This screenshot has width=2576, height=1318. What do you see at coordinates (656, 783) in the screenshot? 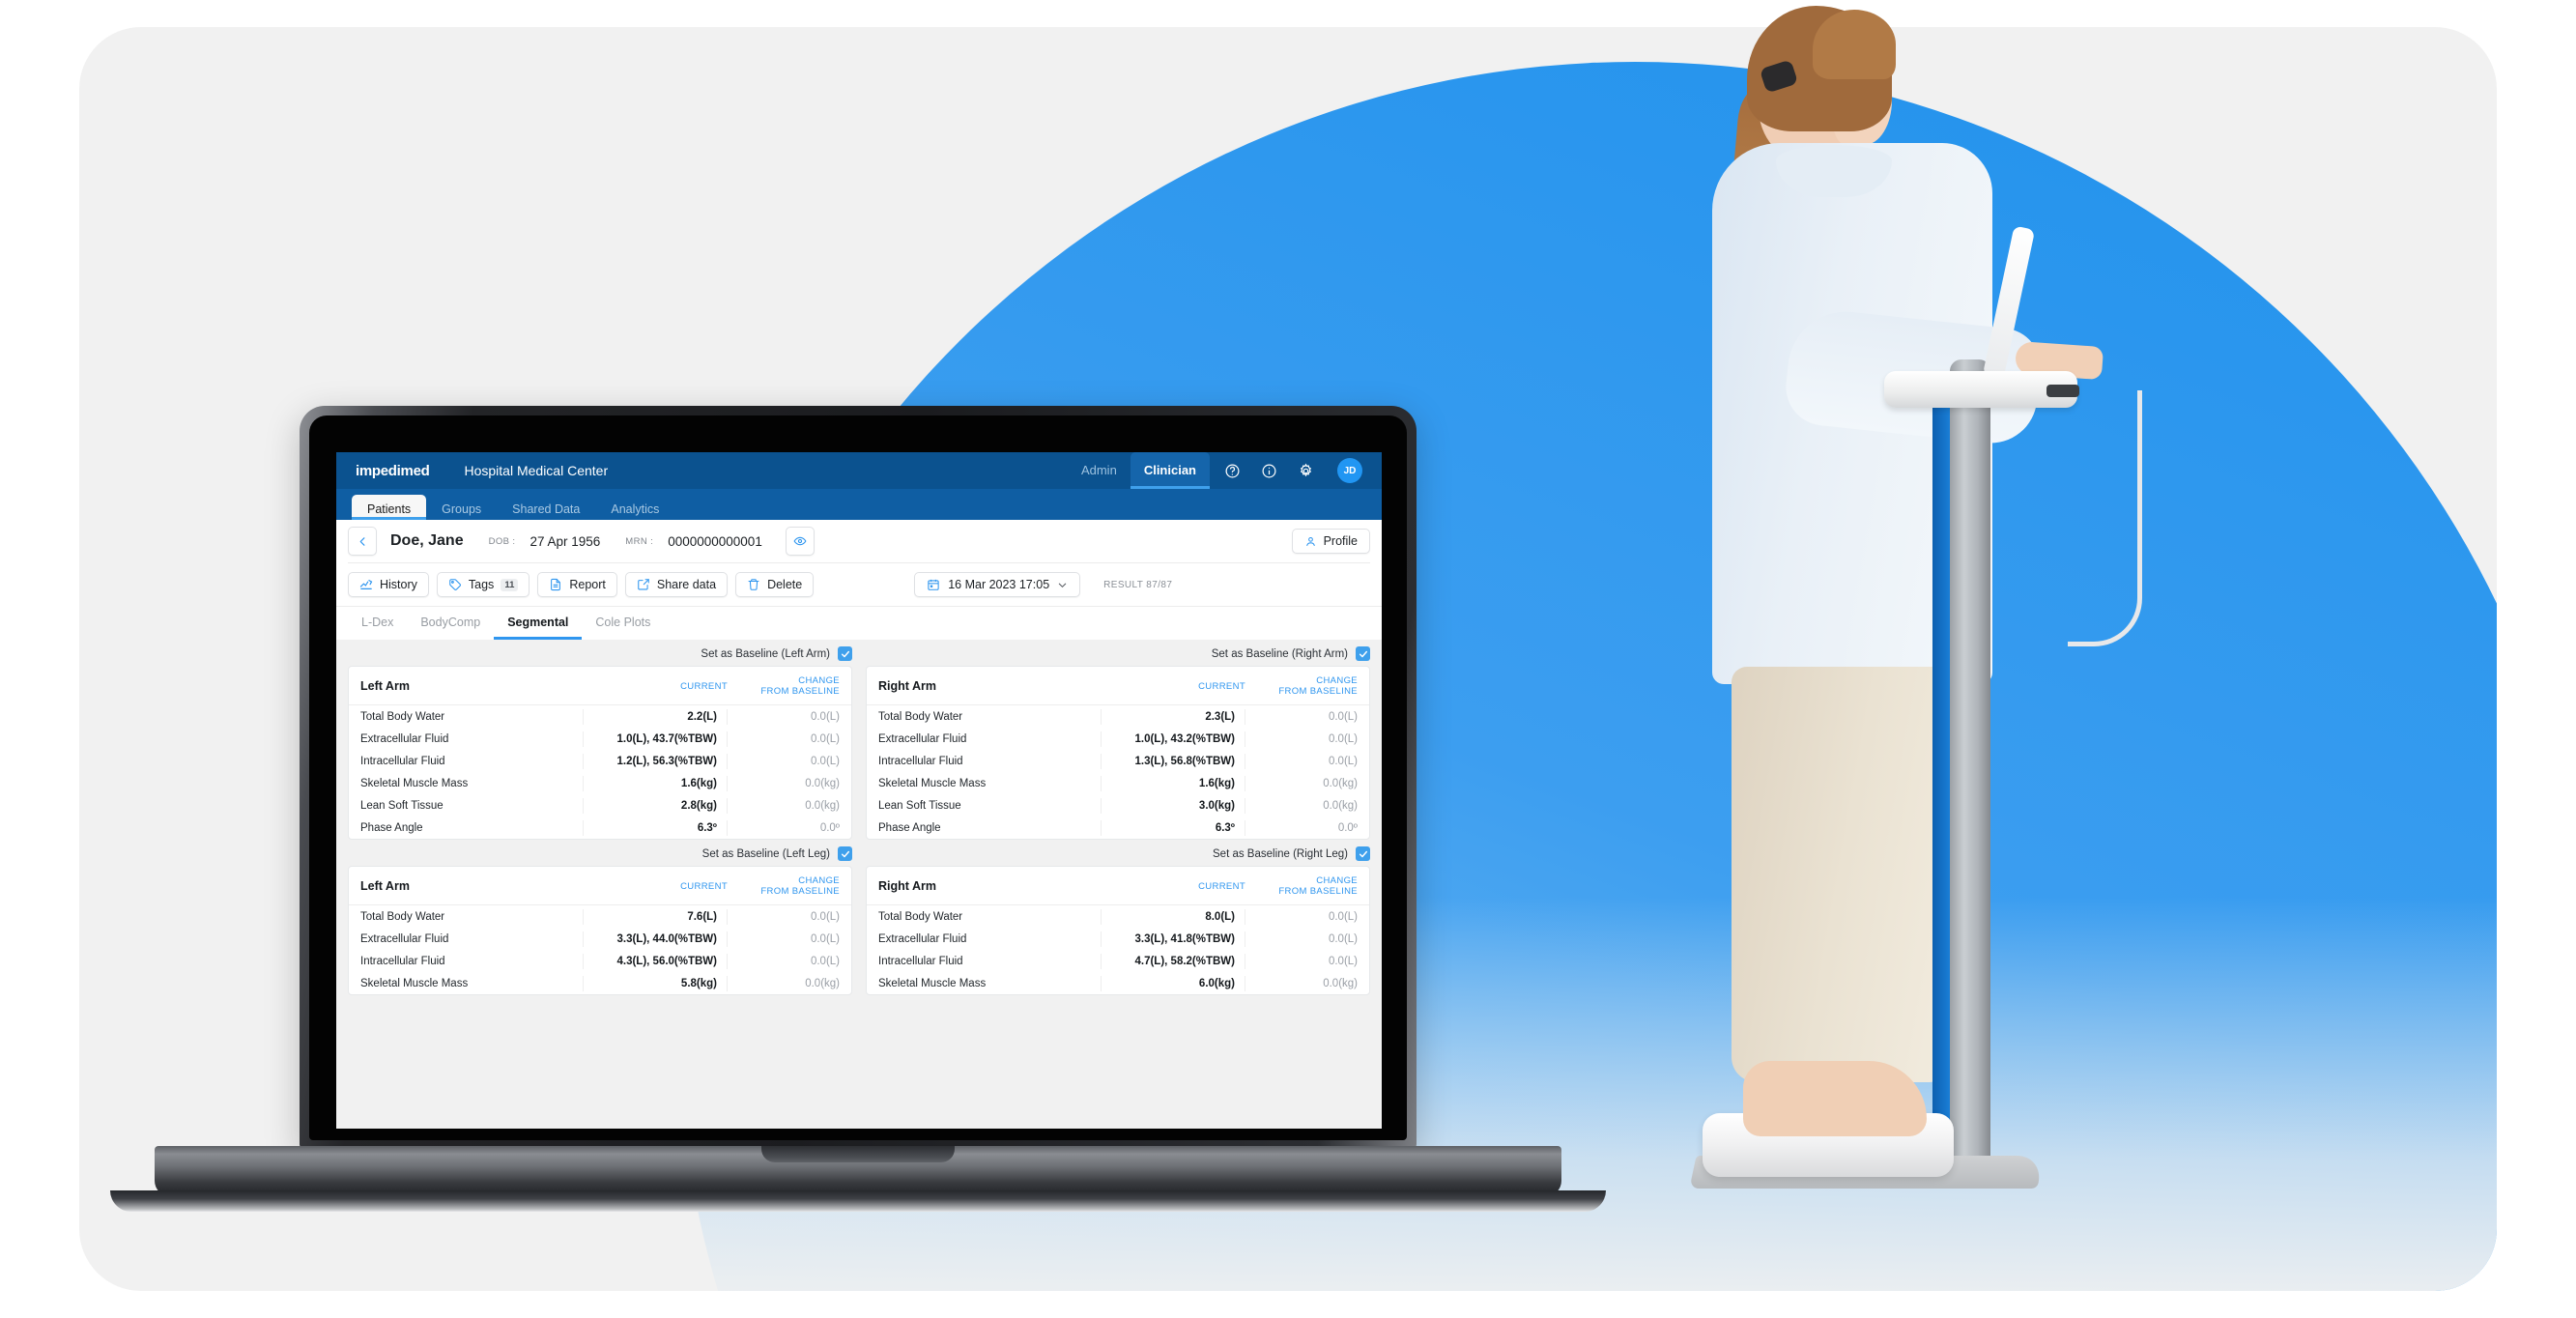
I see `metric-current: 1.6(kg)` at bounding box center [656, 783].